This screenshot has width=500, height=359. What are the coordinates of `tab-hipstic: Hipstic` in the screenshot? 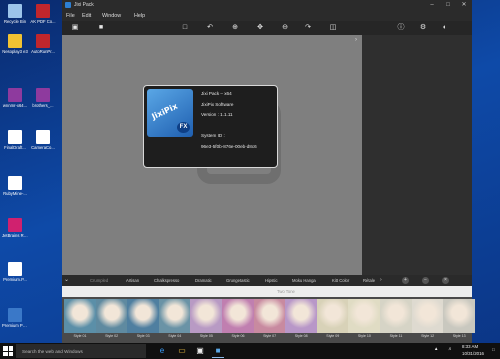 It's located at (271, 280).